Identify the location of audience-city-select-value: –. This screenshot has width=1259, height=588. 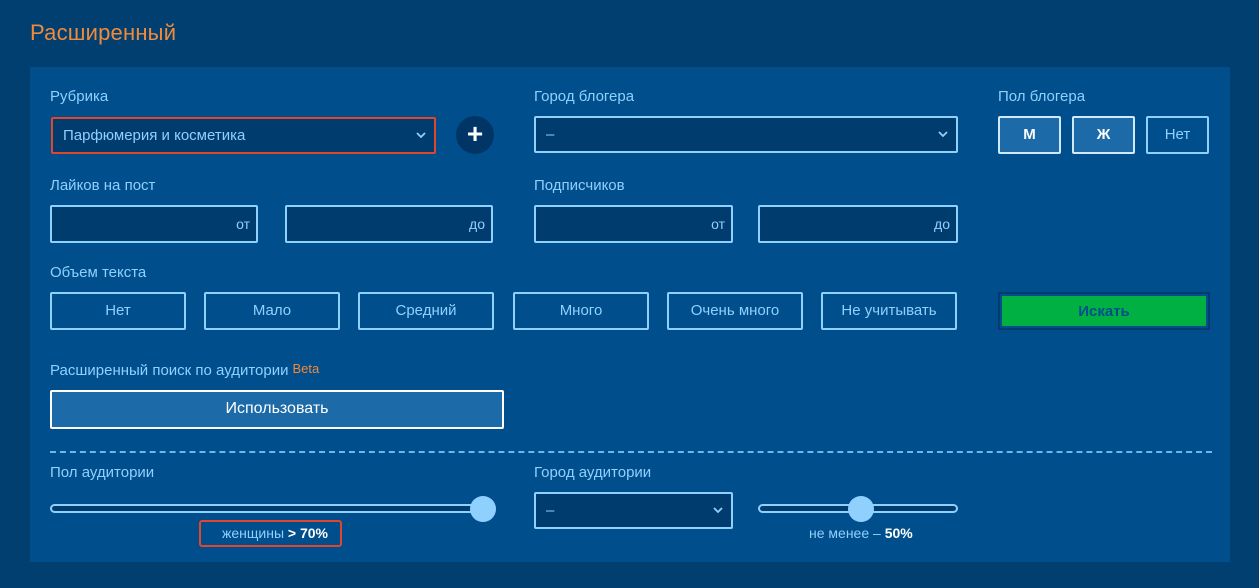
(550, 510).